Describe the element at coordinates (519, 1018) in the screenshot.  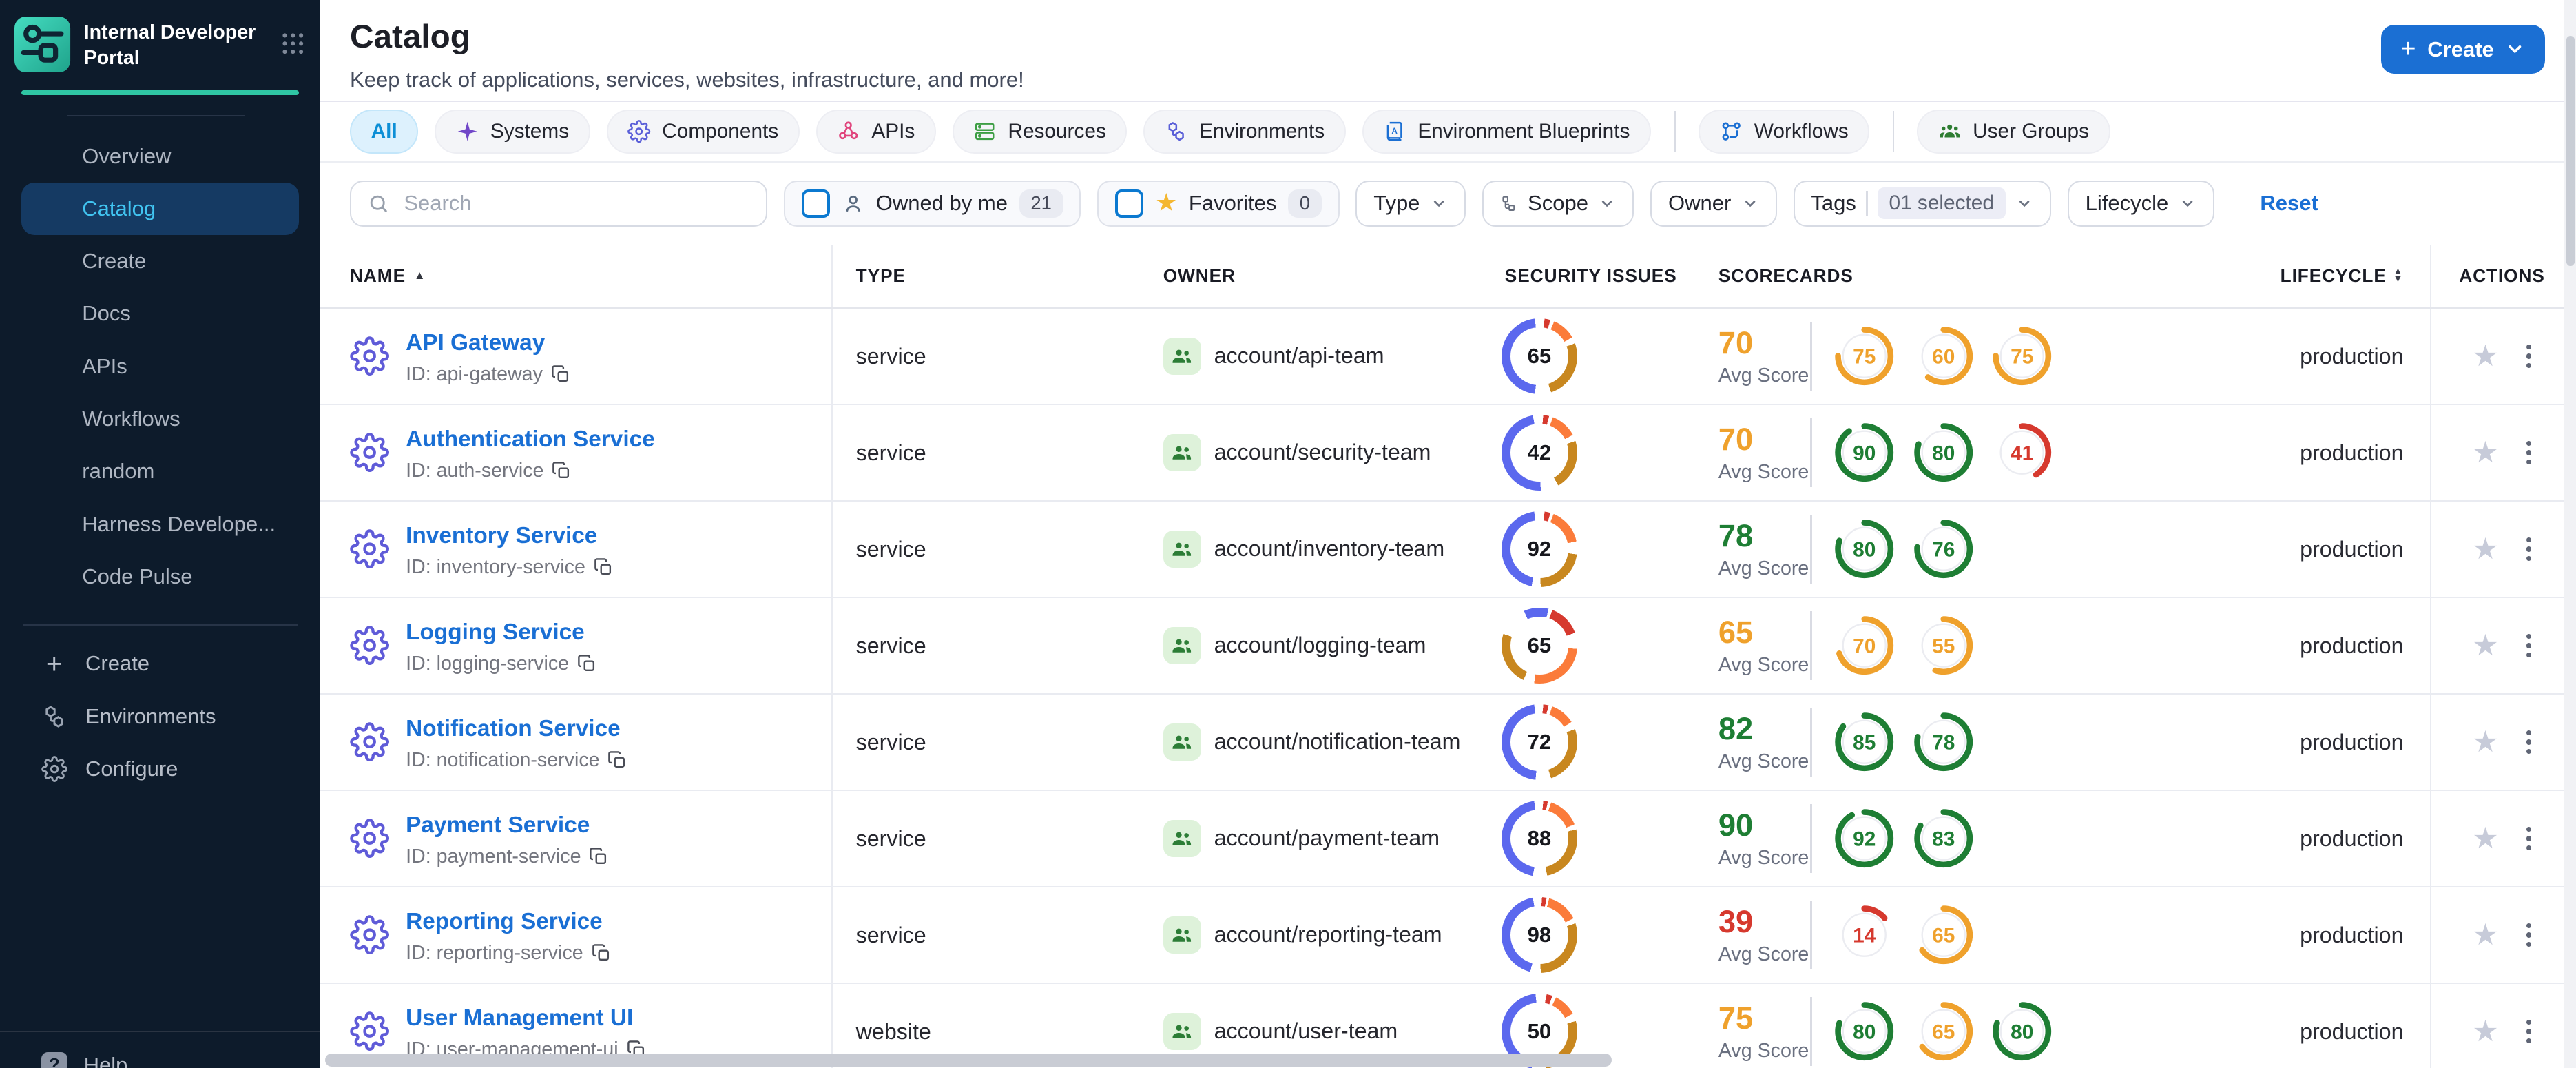
I see `entity-name-link: User Management UI` at that location.